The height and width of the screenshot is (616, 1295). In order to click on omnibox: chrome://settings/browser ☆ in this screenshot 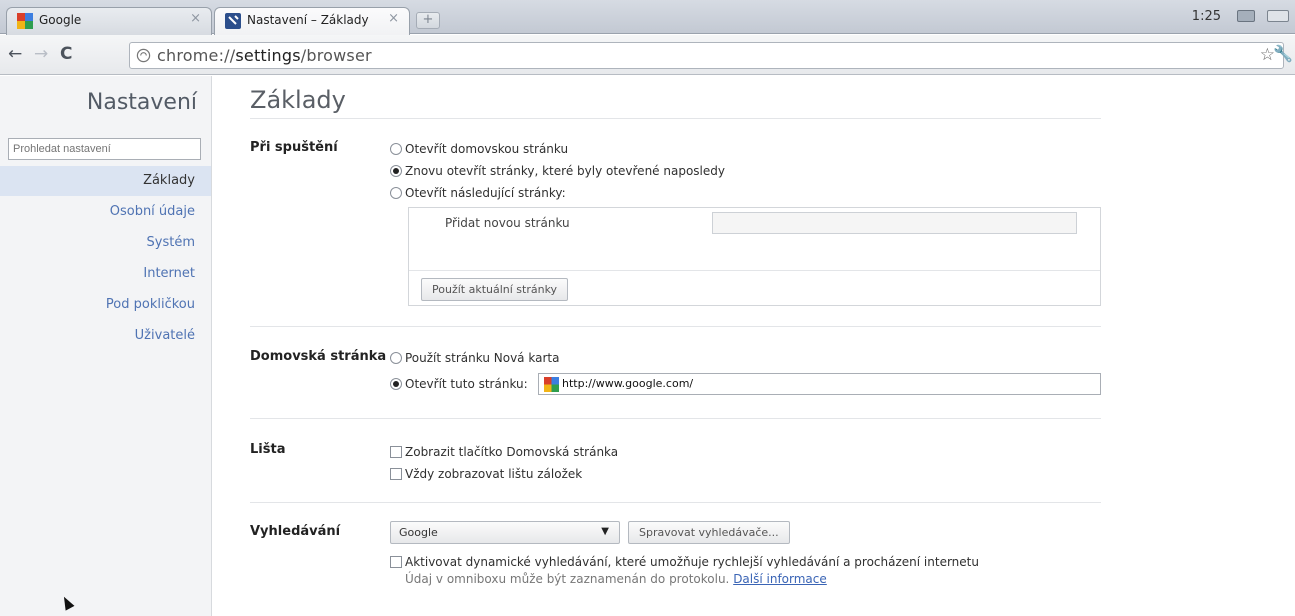, I will do `click(706, 55)`.